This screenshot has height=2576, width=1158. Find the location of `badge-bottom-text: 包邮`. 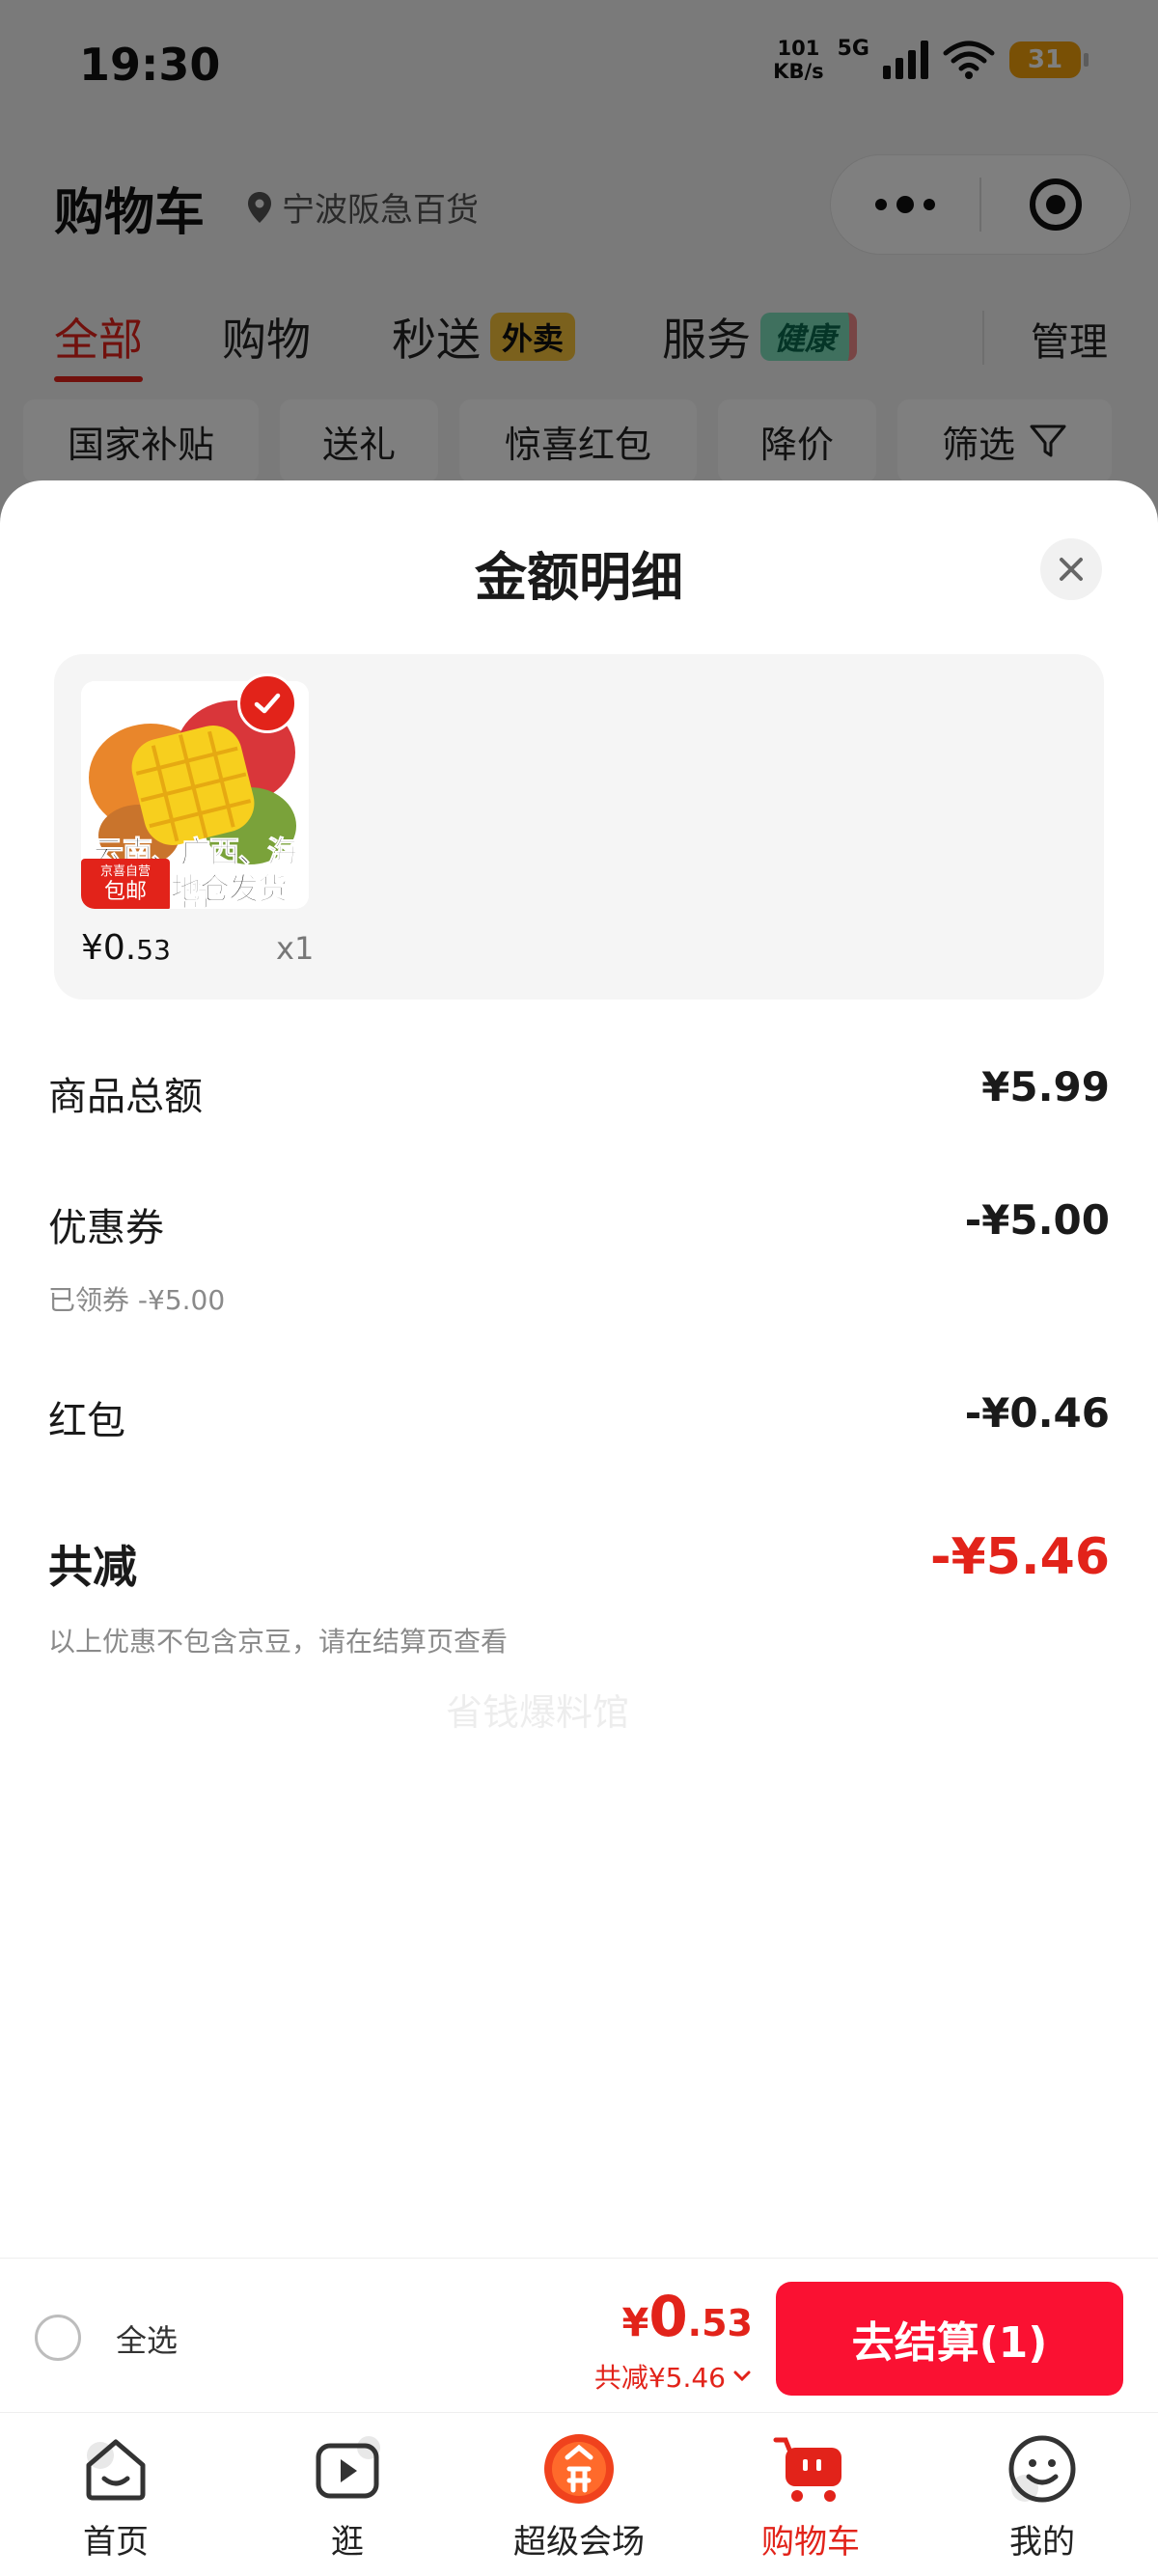

badge-bottom-text: 包邮 is located at coordinates (125, 892).